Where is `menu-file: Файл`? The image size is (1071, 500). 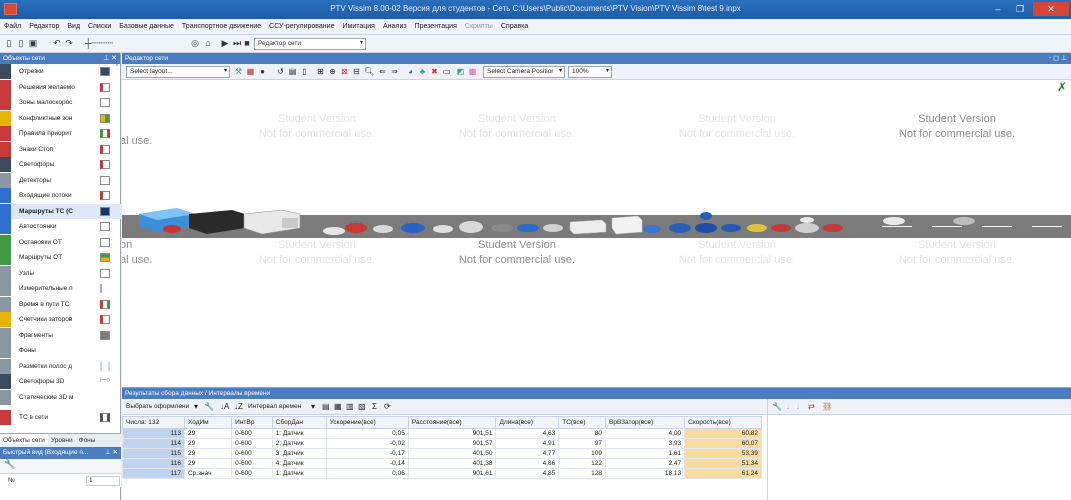 menu-file: Файл is located at coordinates (12, 24).